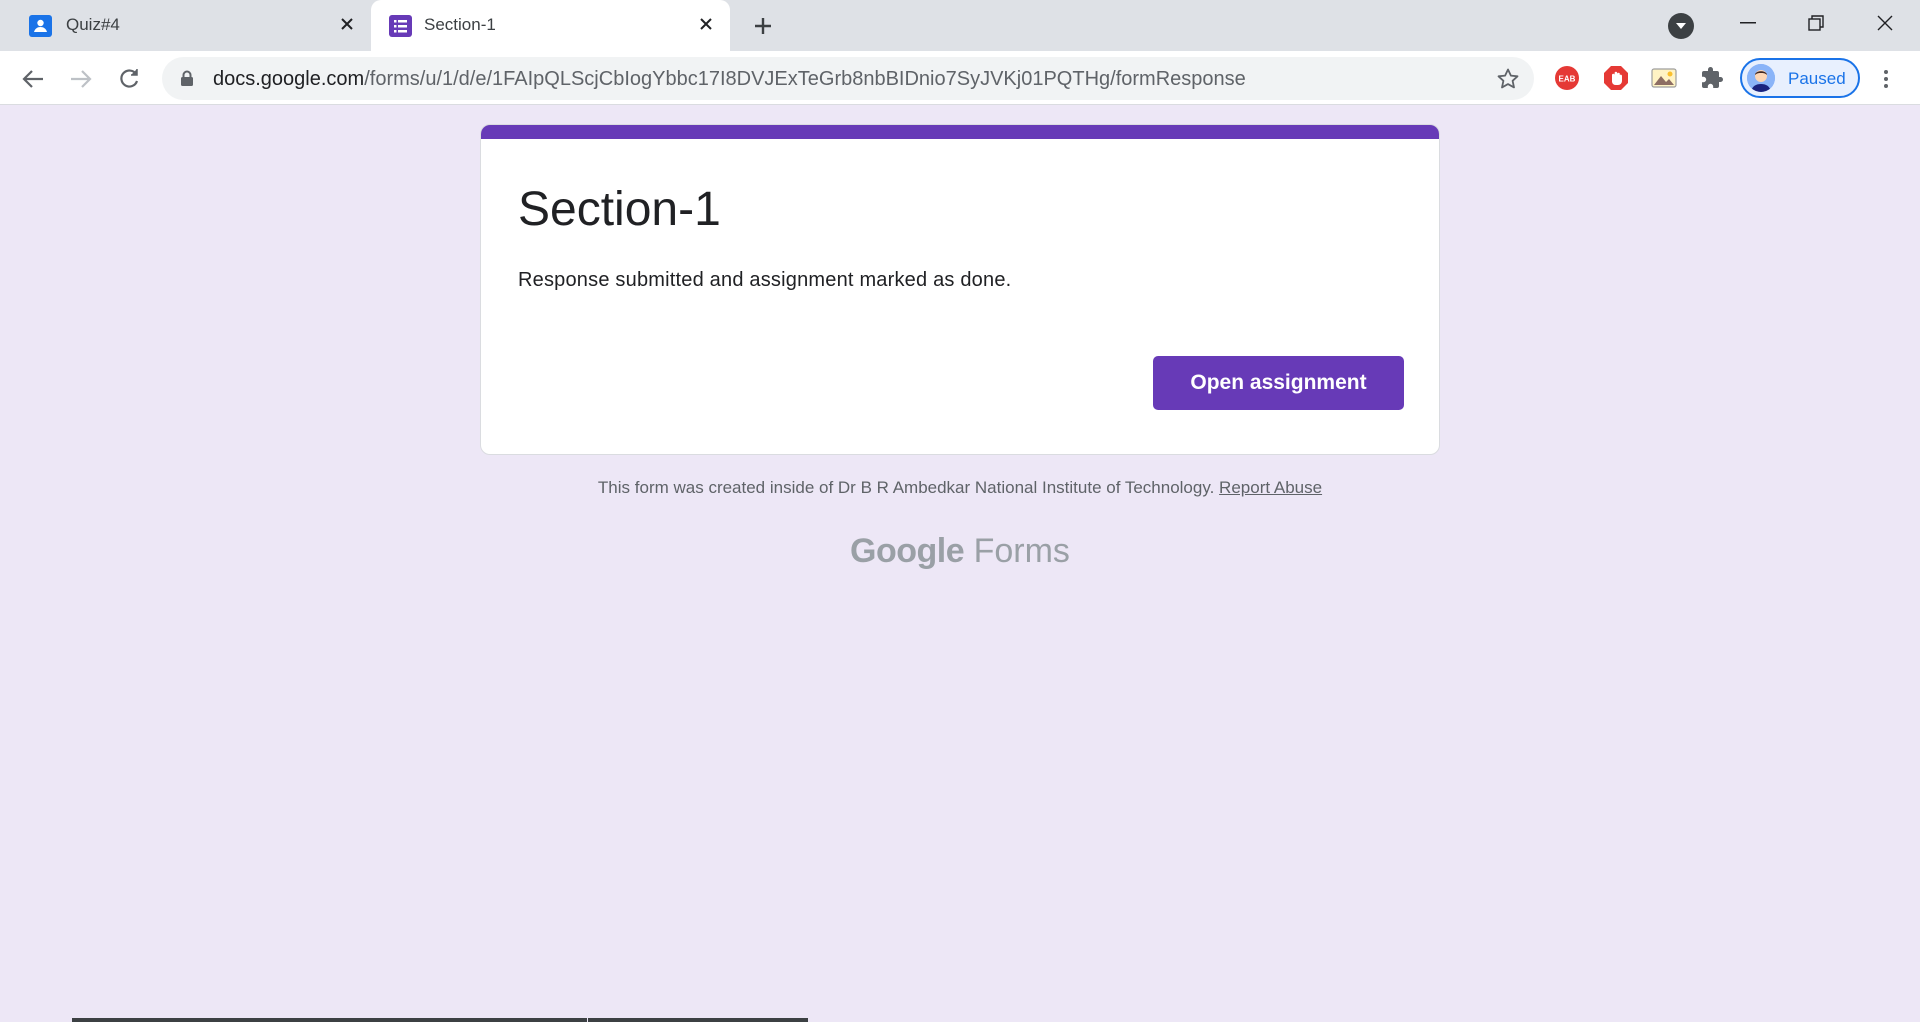 The width and height of the screenshot is (1920, 1022). Describe the element at coordinates (1664, 78) in the screenshot. I see `image-icon` at that location.